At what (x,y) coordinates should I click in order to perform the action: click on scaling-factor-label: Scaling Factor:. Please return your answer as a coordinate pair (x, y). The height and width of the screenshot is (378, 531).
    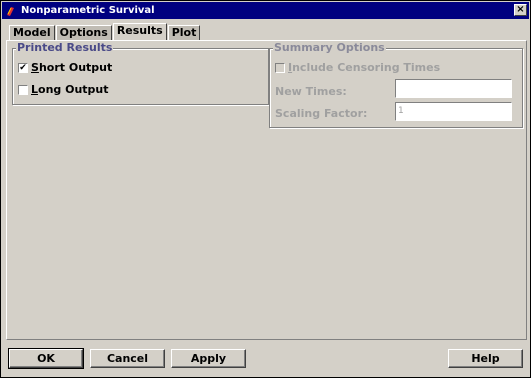
    Looking at the image, I should click on (321, 113).